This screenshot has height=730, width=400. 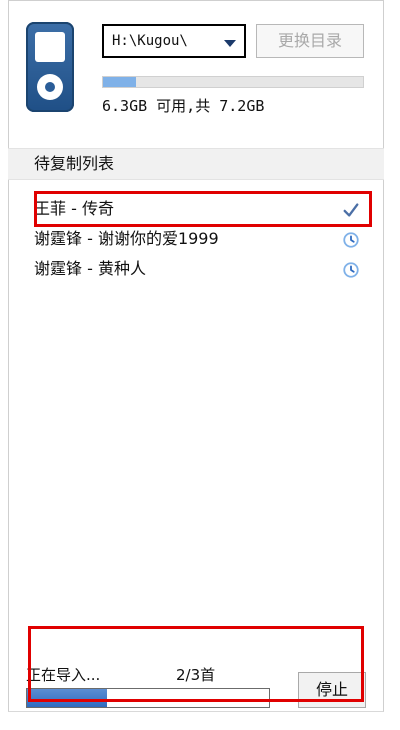 I want to click on storage-usage-bar, so click(x=233, y=82).